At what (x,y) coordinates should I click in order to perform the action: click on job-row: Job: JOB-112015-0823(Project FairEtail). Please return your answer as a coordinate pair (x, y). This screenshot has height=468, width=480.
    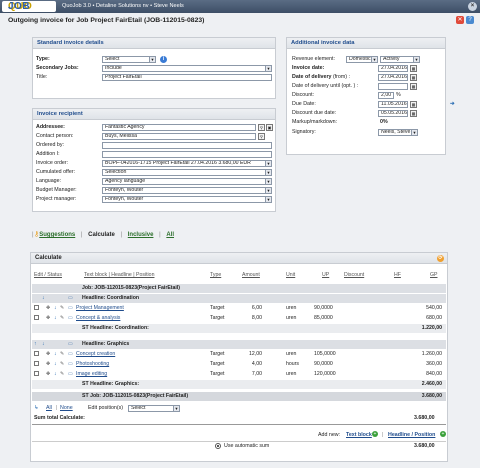
    Looking at the image, I should click on (239, 288).